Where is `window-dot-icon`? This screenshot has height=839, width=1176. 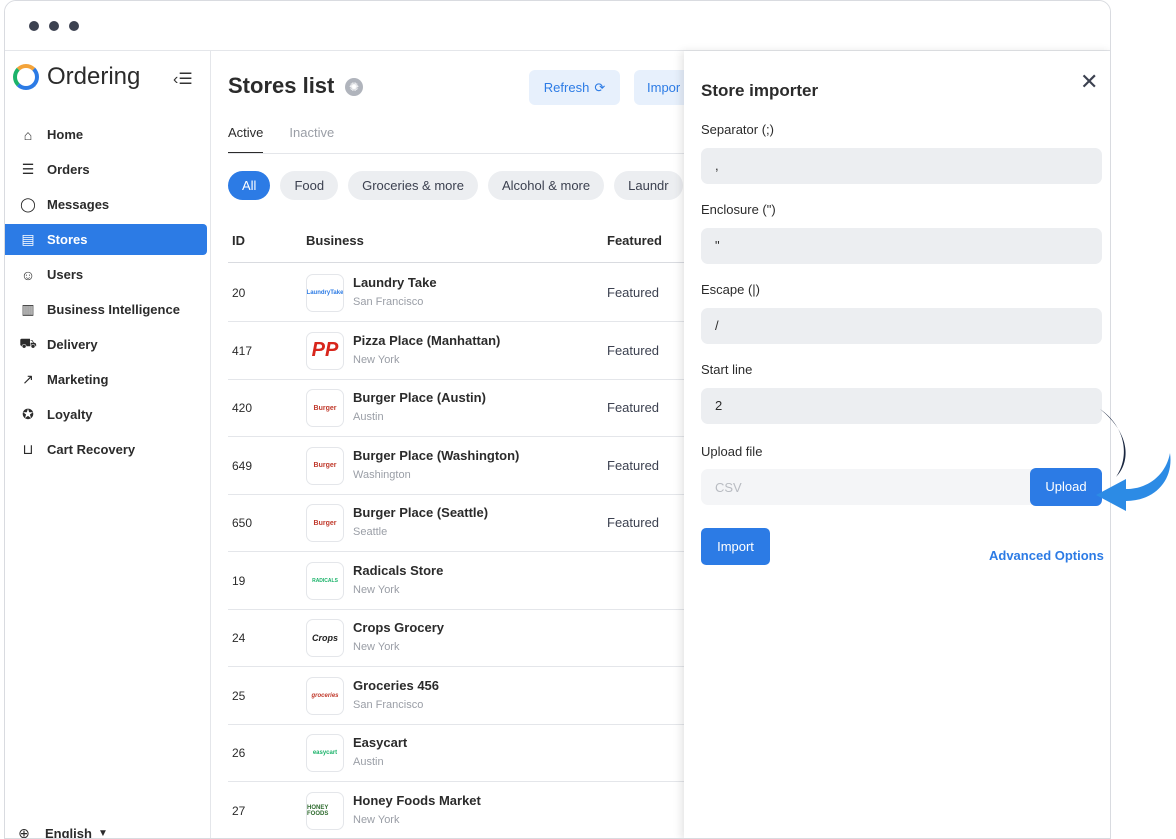 window-dot-icon is located at coordinates (34, 26).